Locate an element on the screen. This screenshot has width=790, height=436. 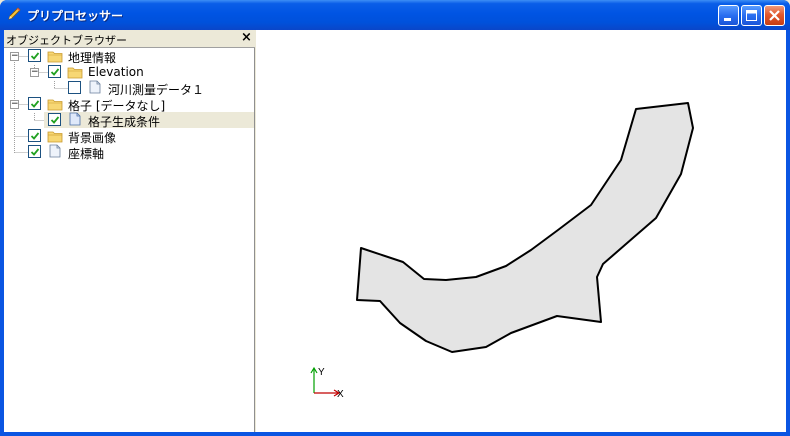
checkbox-geographic-info is located at coordinates (34, 55).